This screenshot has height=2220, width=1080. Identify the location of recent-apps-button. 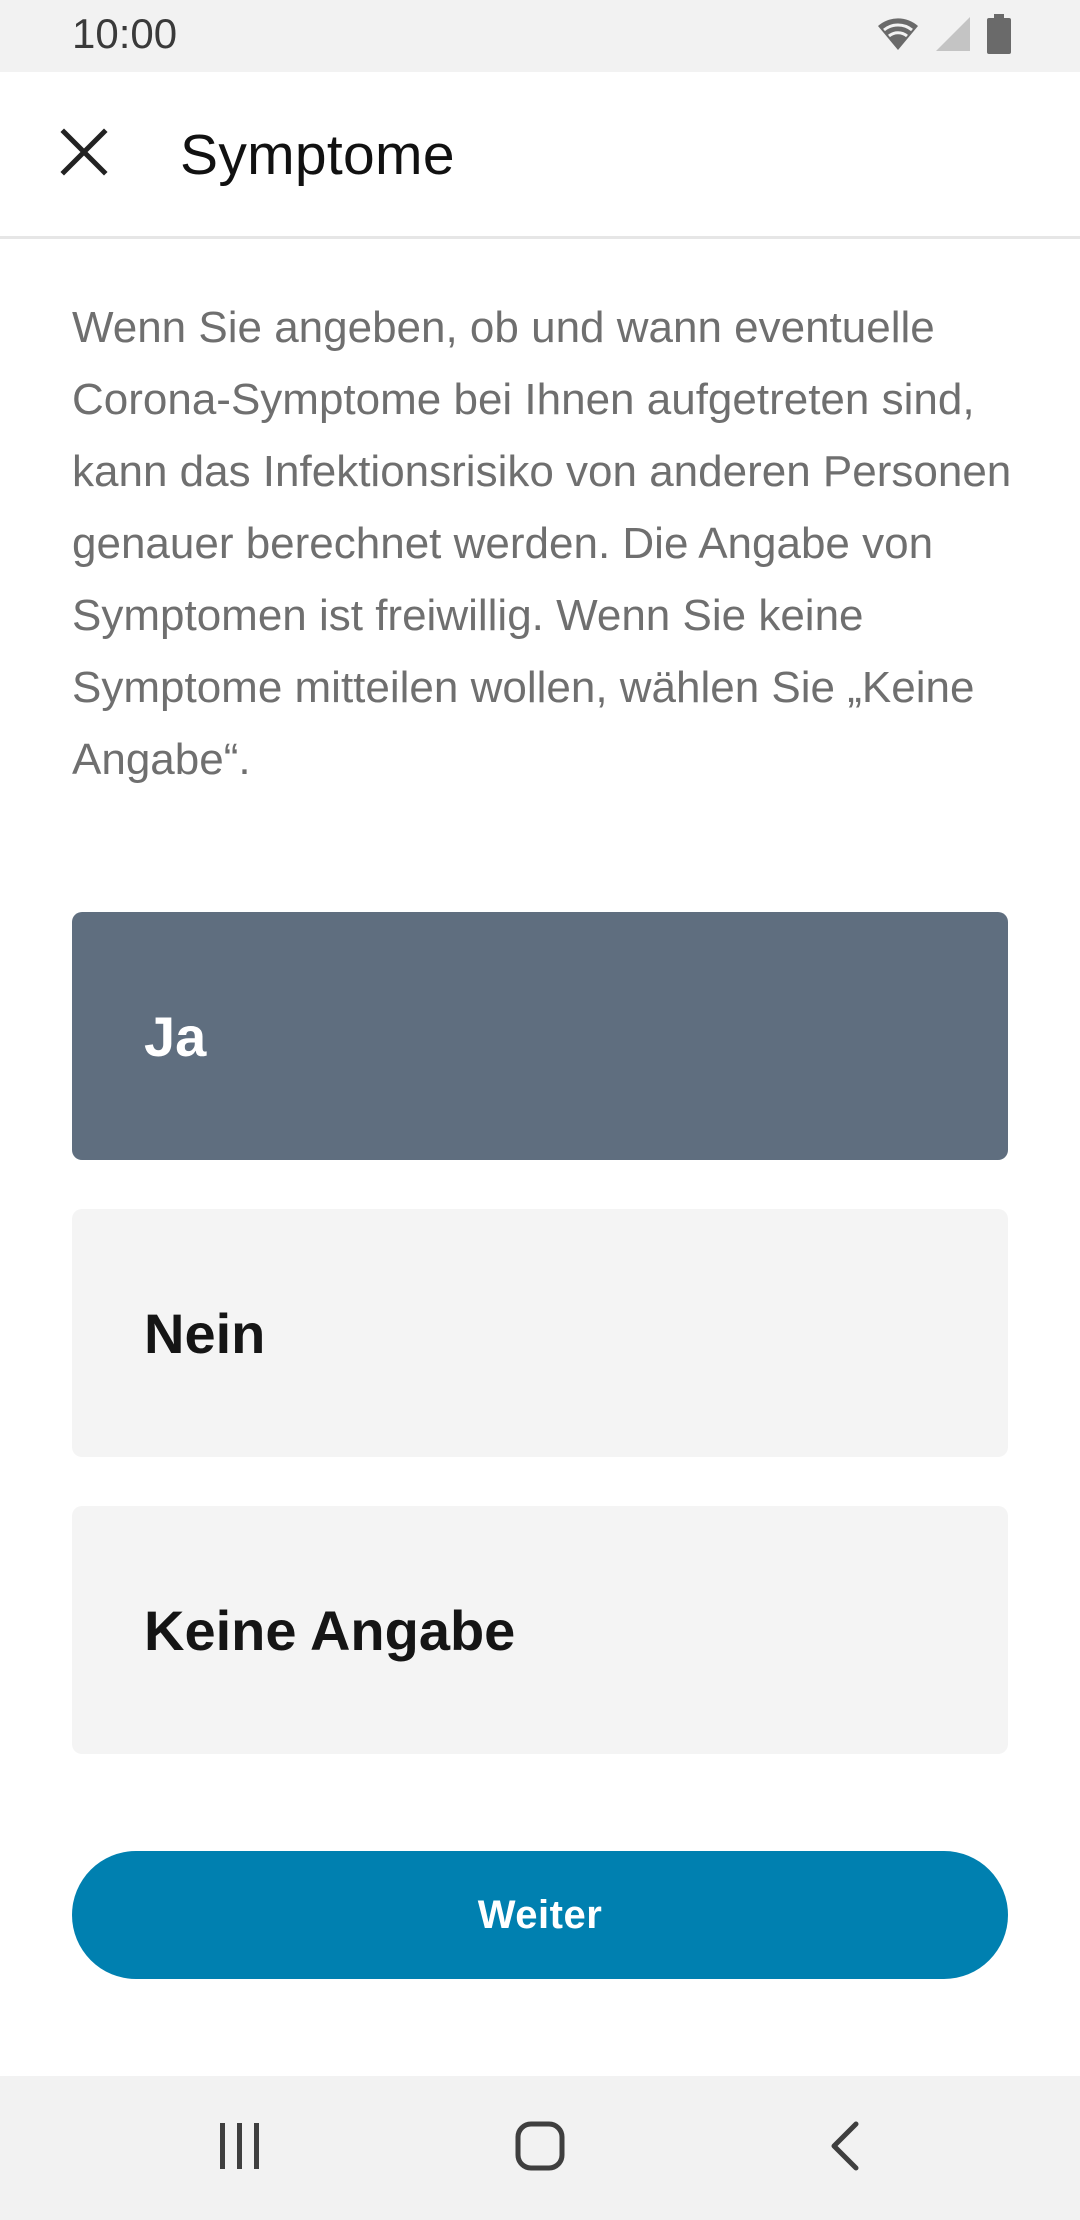
(240, 2148).